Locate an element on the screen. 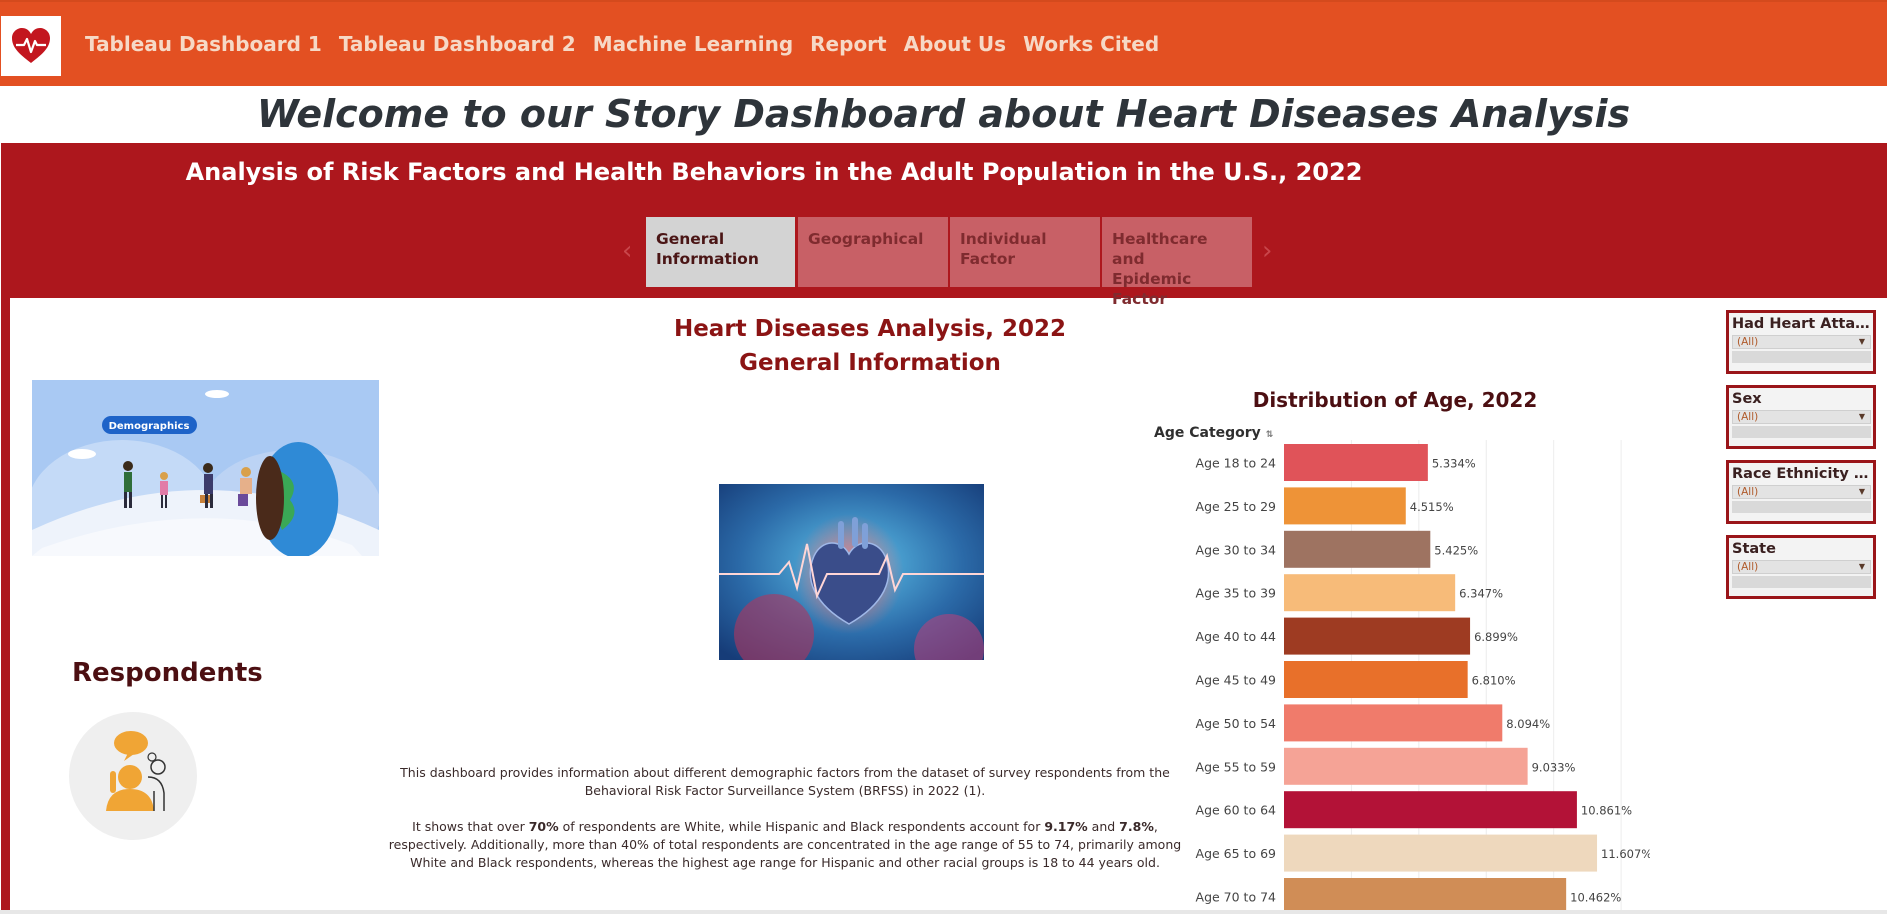 Image resolution: width=1887 pixels, height=914 pixels. age-category-label: Age 60 to 64 is located at coordinates (1236, 810).